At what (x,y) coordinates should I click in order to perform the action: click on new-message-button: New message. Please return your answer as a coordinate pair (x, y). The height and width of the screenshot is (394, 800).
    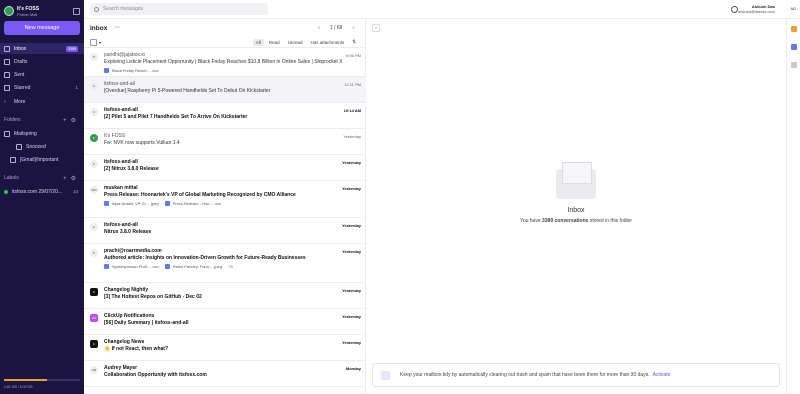
    Looking at the image, I should click on (42, 28).